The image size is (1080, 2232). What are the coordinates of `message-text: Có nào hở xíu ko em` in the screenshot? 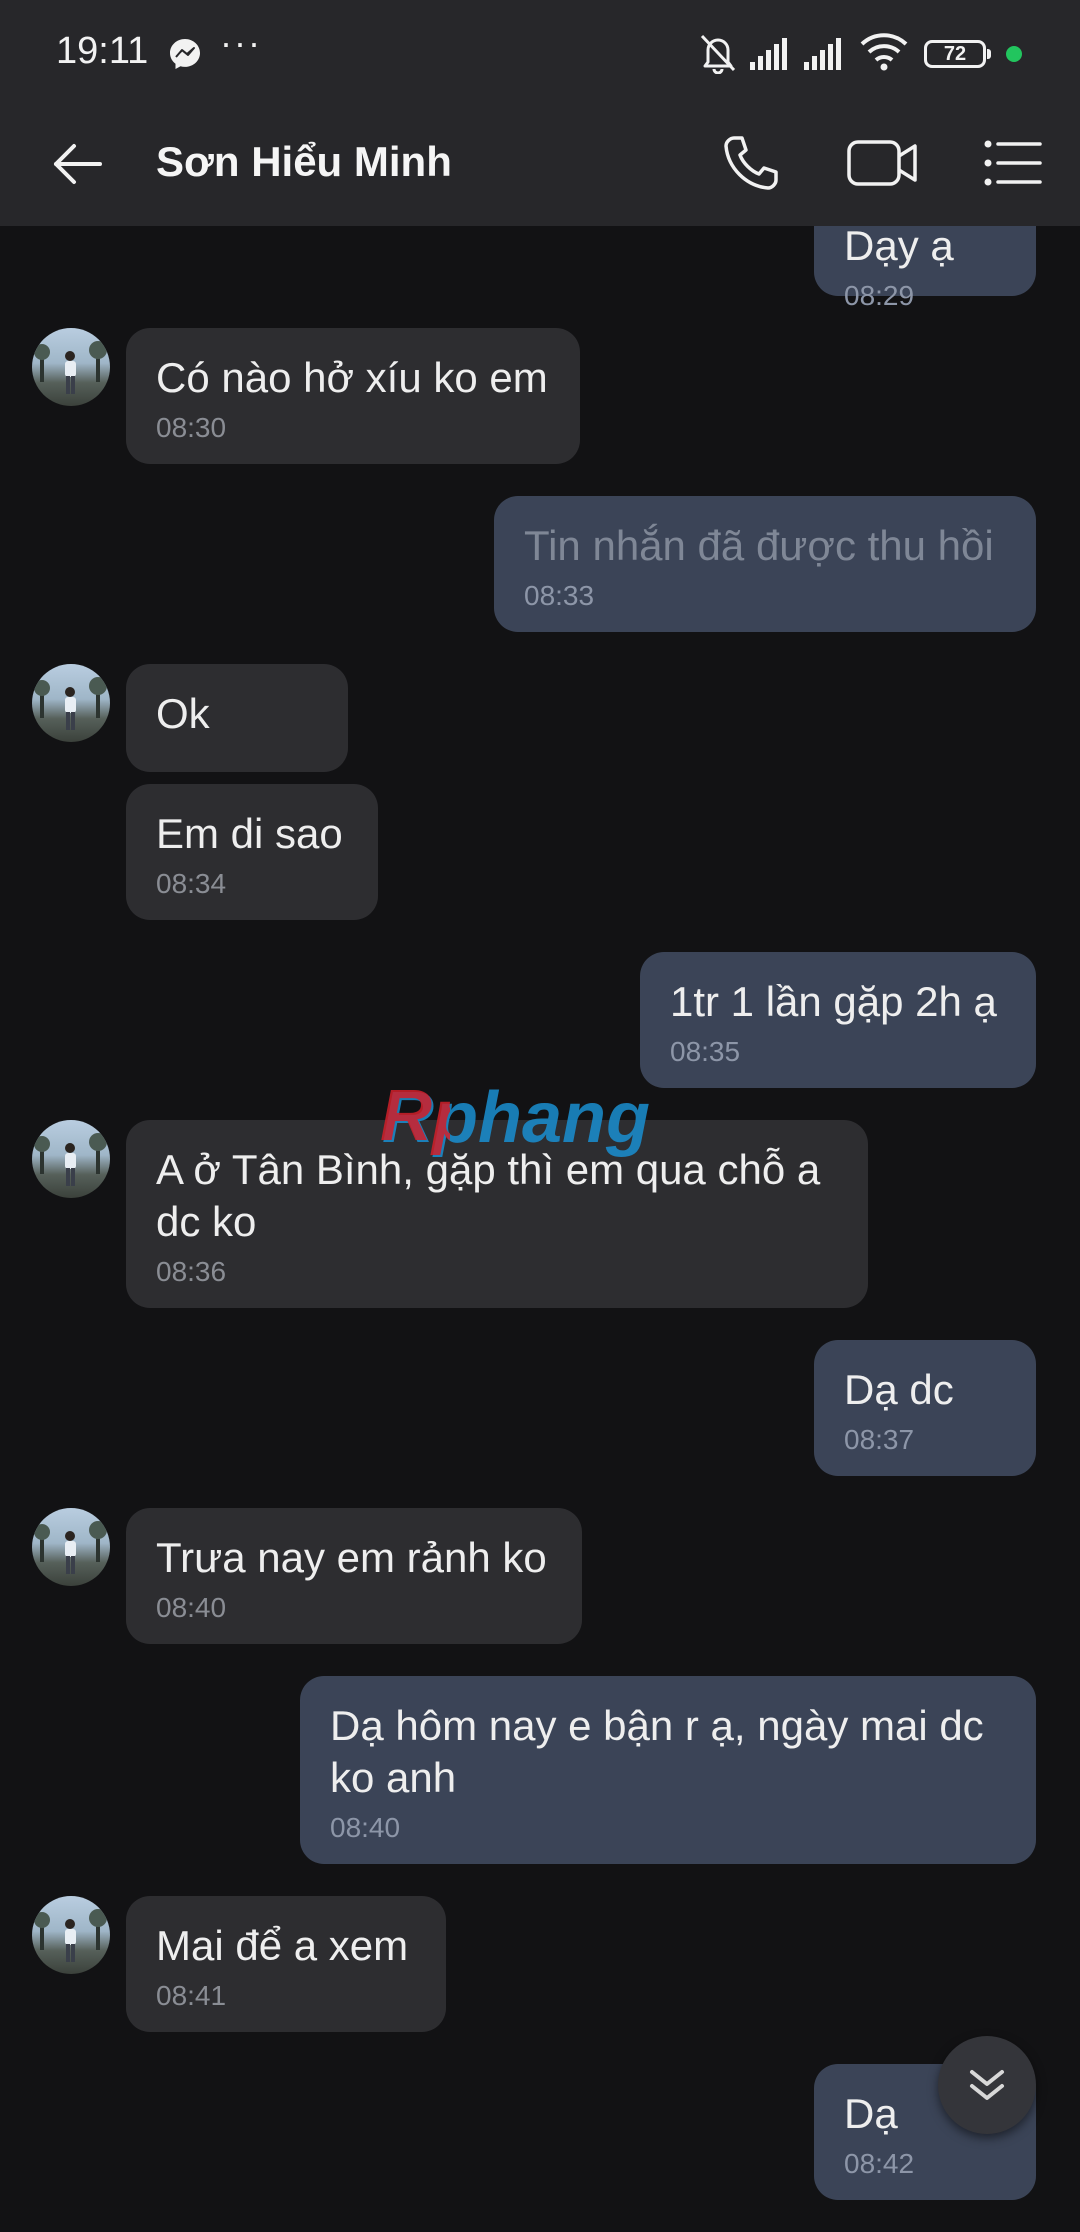 It's located at (352, 377).